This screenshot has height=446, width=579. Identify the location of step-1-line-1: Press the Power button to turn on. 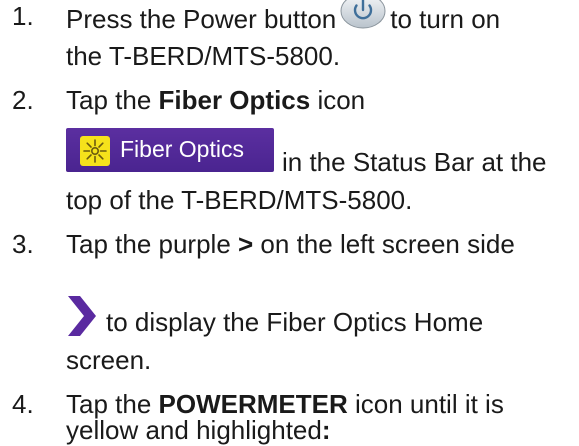
(283, 17).